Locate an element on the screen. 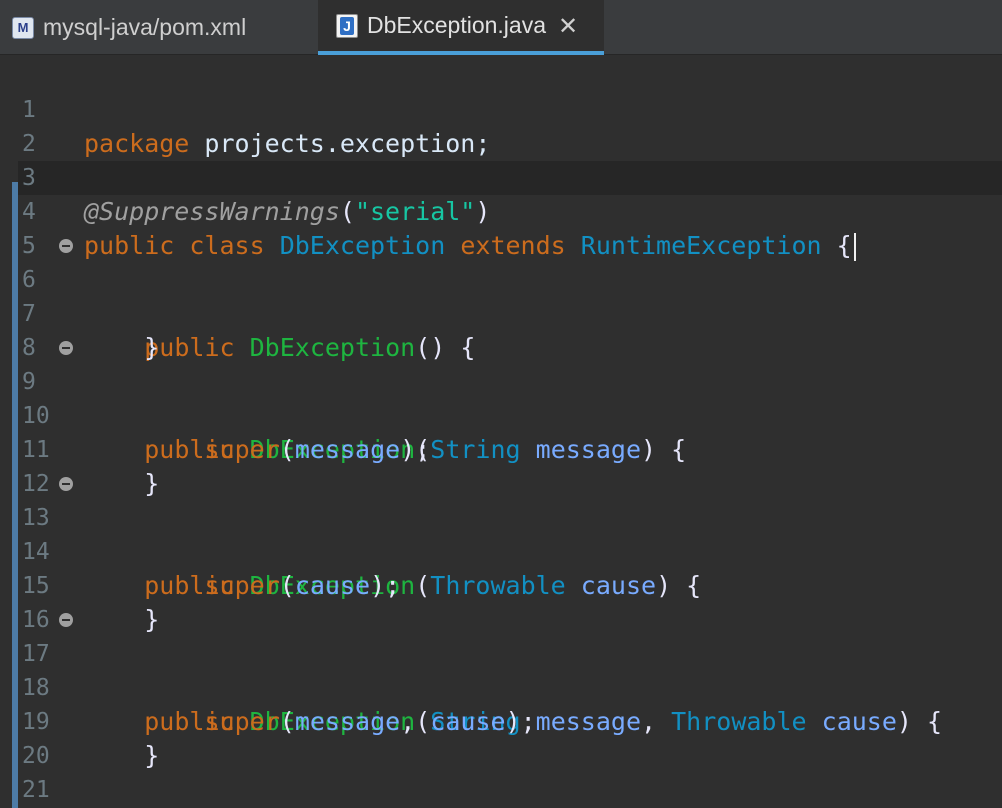 This screenshot has height=808, width=1002. tab-pom-xml: M mysql-java/pom.xml is located at coordinates (146, 27).